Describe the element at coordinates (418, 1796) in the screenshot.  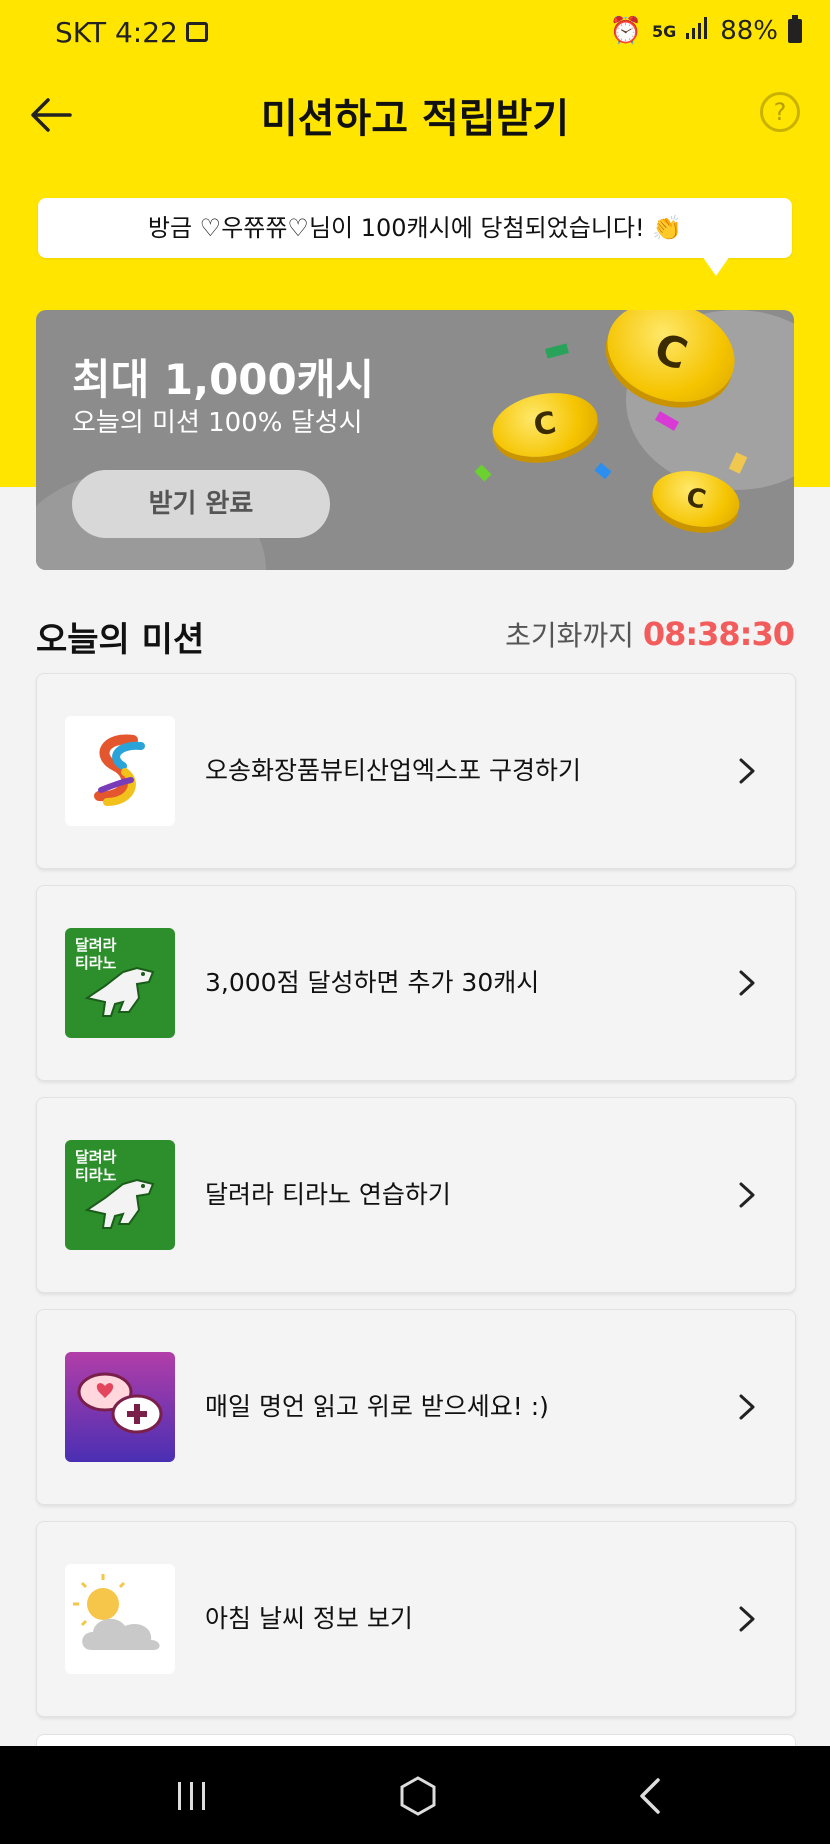
I see `home-icon` at that location.